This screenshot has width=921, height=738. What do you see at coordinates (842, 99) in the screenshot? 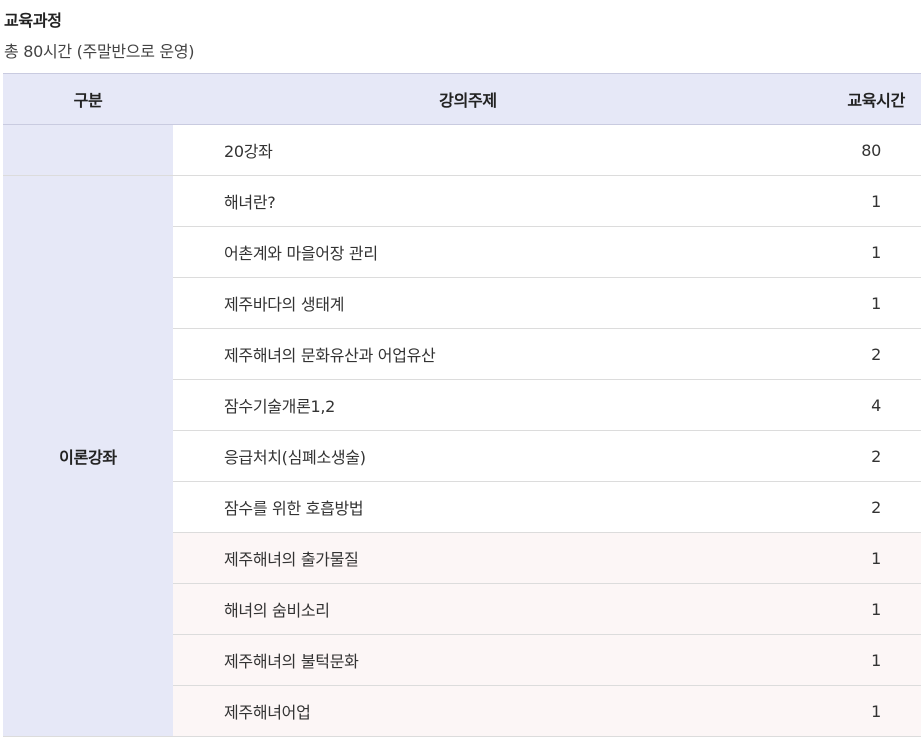
I see `header-hours: 교육시간` at bounding box center [842, 99].